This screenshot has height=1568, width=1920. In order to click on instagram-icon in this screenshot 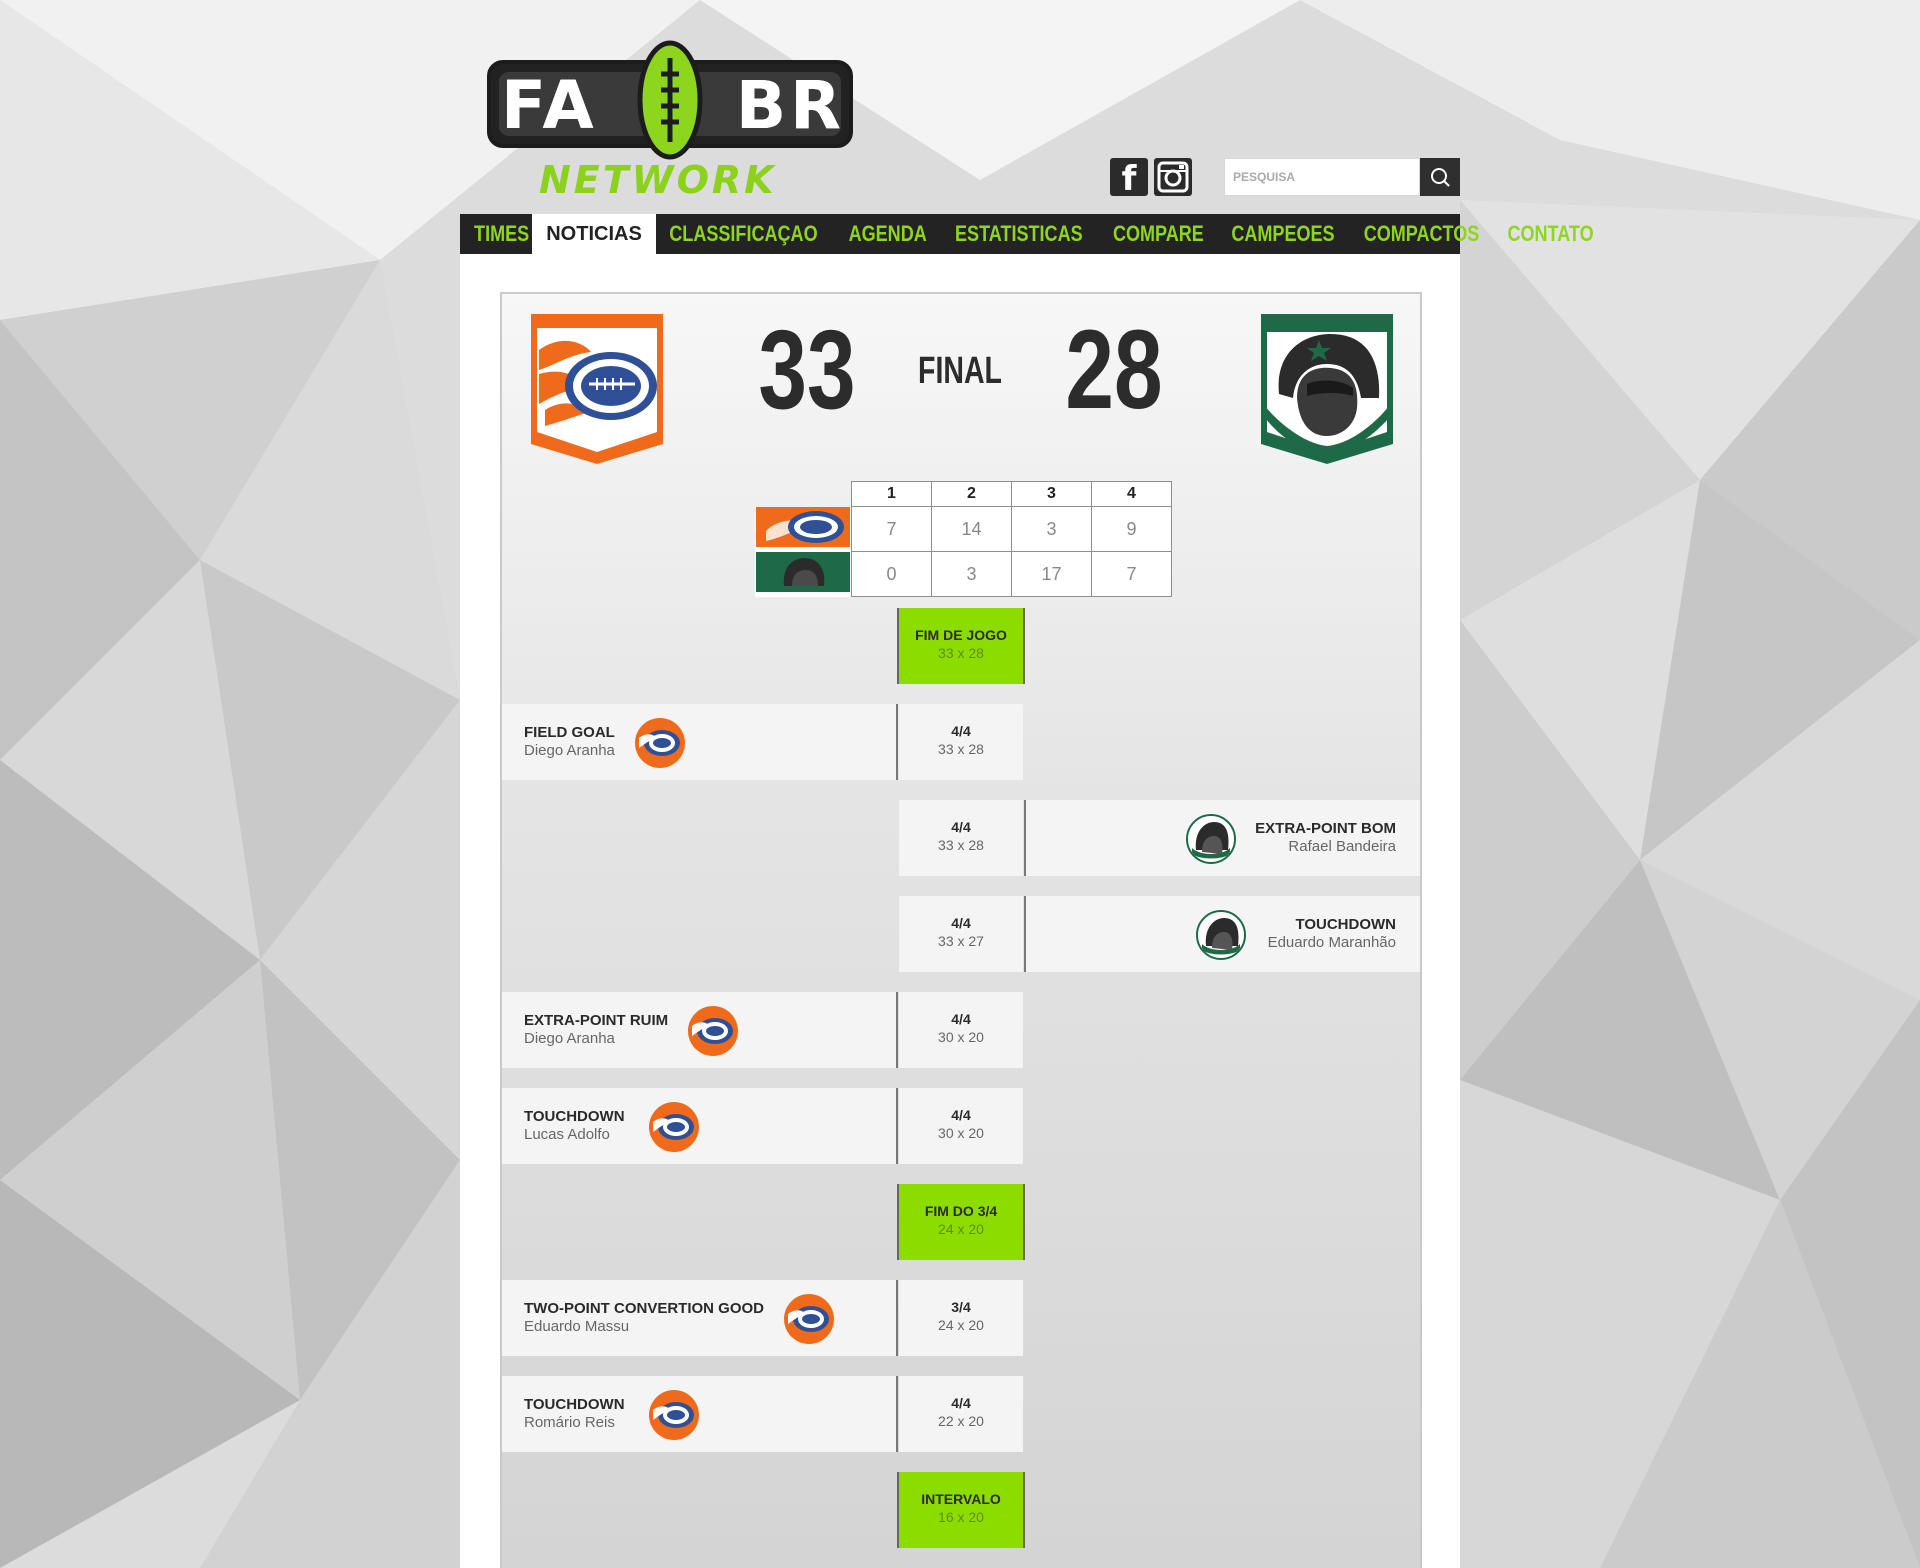, I will do `click(1173, 177)`.